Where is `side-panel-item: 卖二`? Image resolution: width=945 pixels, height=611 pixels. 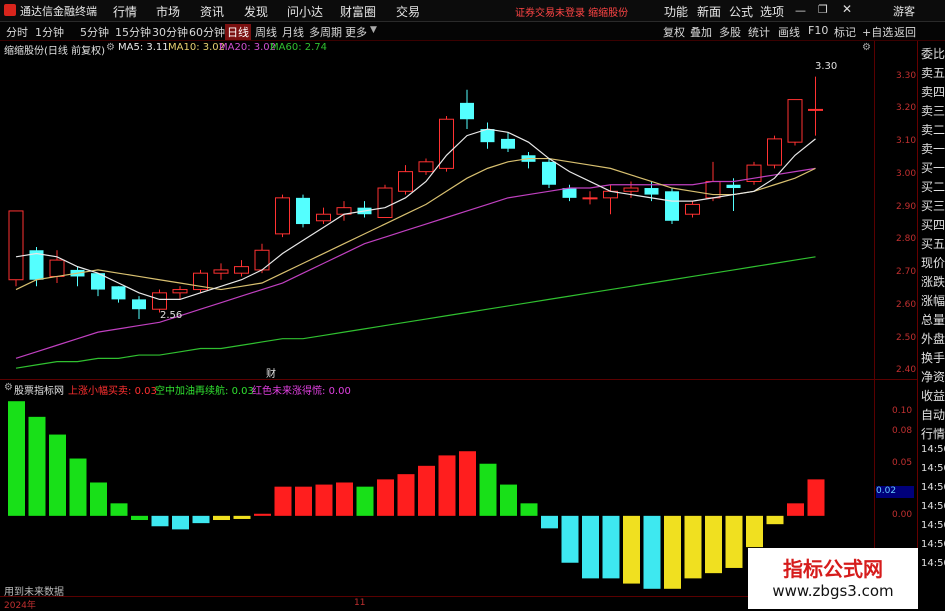 side-panel-item: 卖二 is located at coordinates (933, 129).